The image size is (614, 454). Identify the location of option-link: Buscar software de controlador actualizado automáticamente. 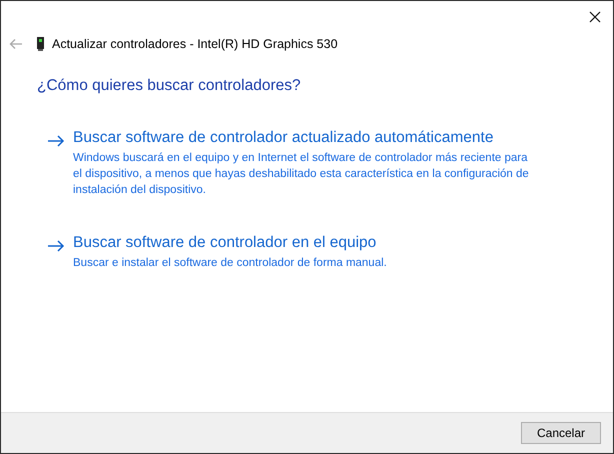
(303, 138).